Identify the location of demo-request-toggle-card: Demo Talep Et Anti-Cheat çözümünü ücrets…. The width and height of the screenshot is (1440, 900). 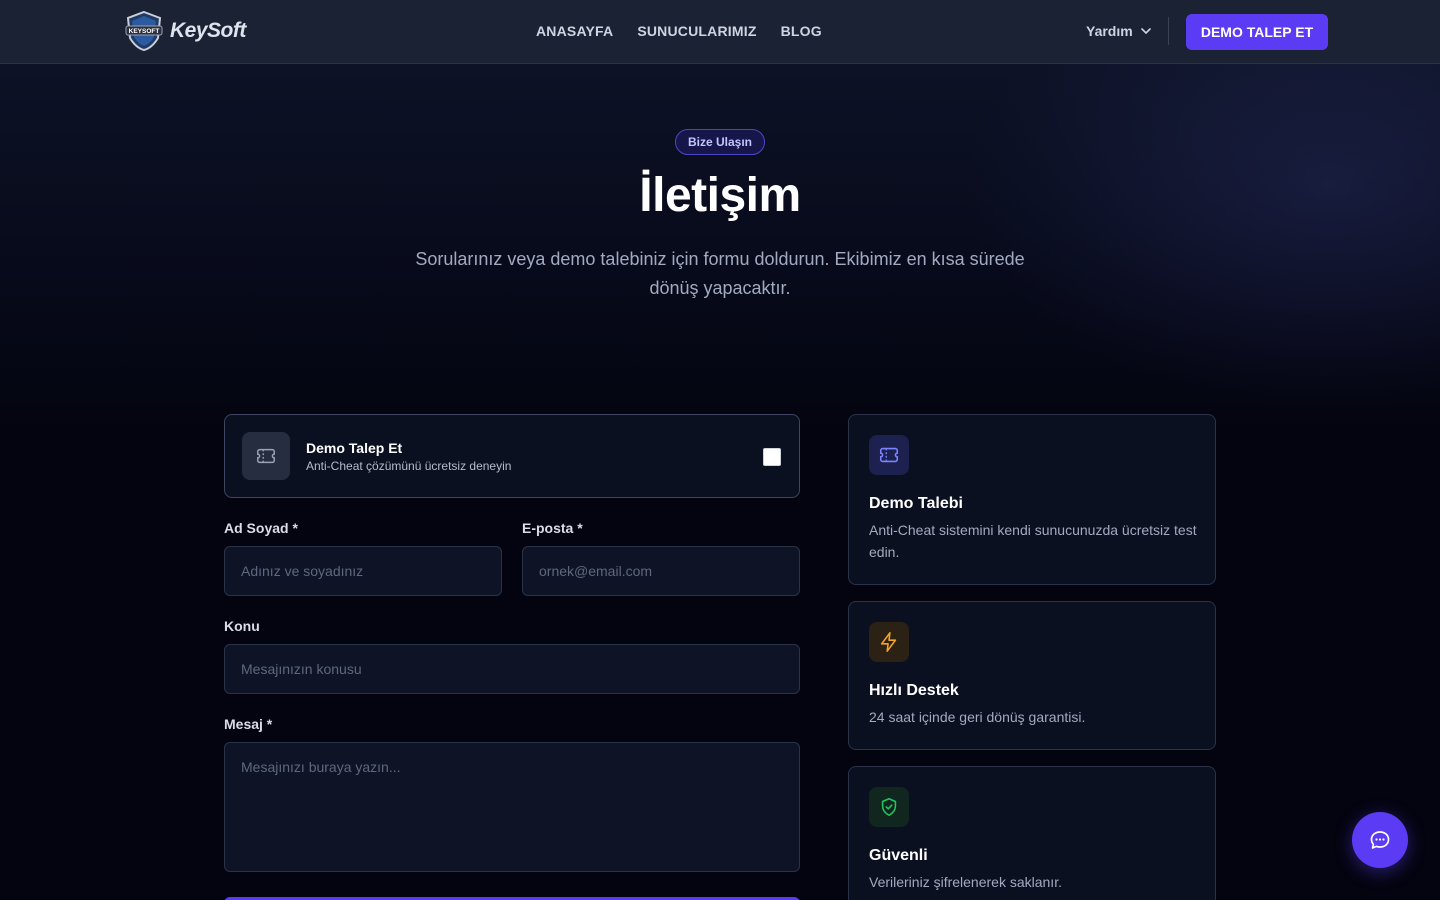
(512, 456).